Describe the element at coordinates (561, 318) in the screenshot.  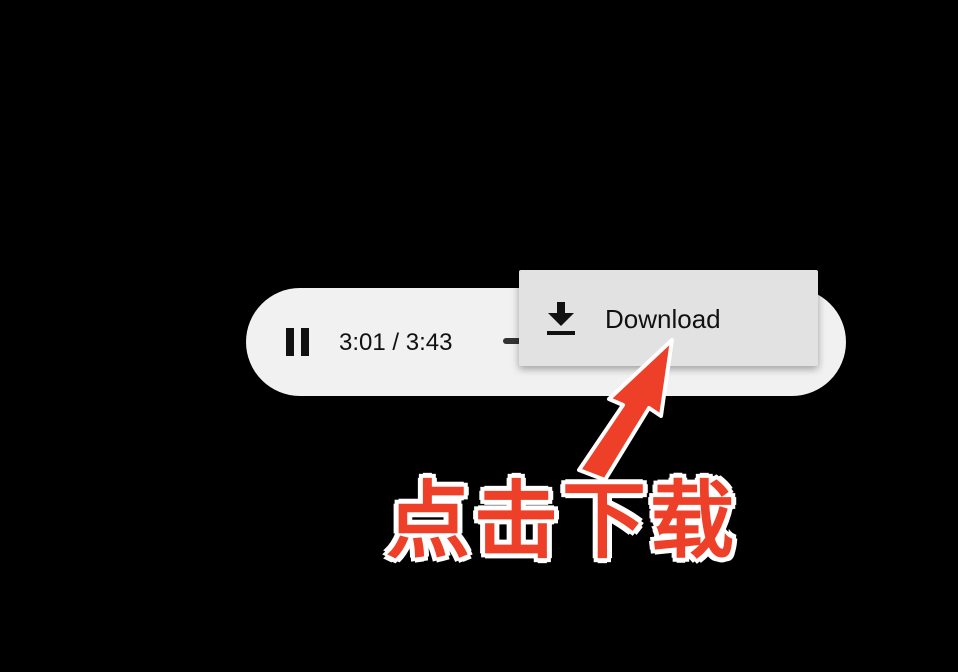
I see `download-icon` at that location.